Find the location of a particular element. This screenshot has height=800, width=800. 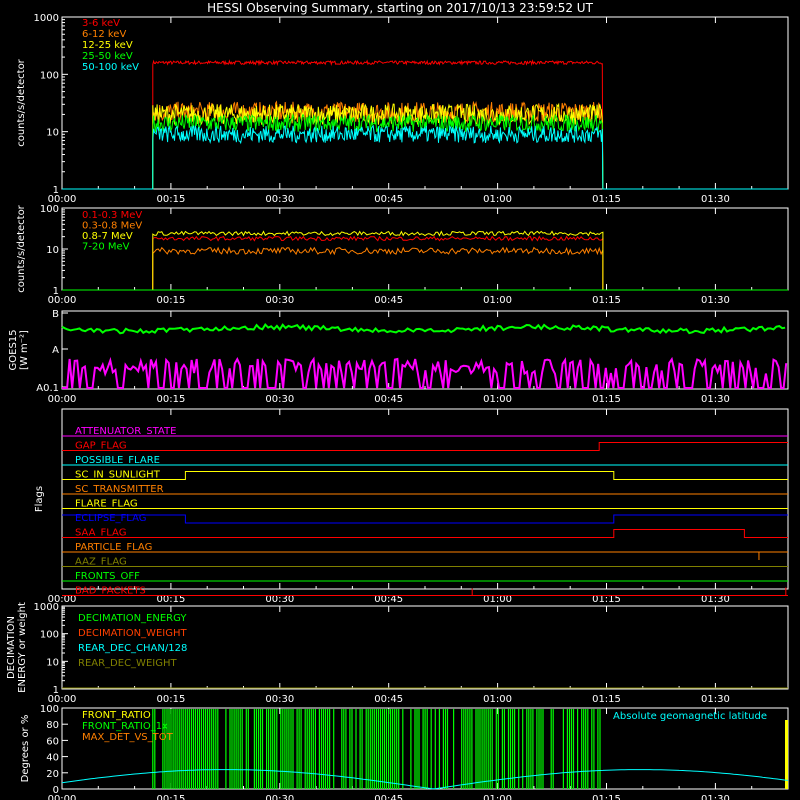

y-axis-label: GOES15 is located at coordinates (13, 349).